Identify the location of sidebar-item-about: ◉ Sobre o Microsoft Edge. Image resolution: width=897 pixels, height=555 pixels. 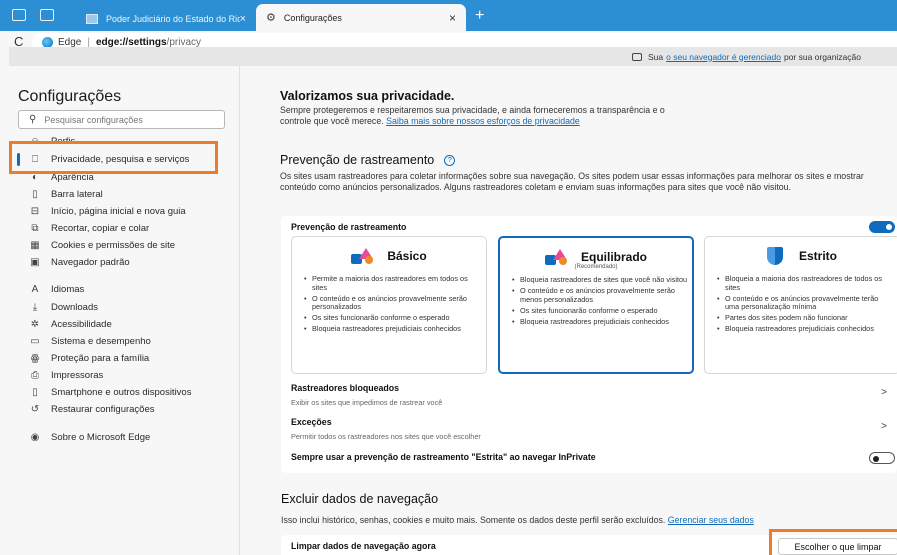
(89, 437).